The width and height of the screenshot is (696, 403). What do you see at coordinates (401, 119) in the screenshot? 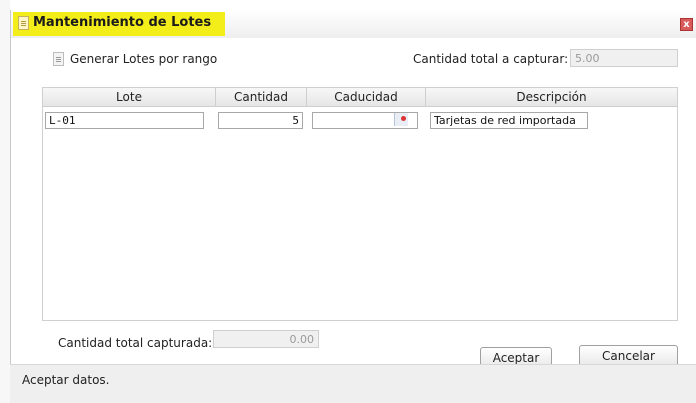
I see `calendar-icon` at bounding box center [401, 119].